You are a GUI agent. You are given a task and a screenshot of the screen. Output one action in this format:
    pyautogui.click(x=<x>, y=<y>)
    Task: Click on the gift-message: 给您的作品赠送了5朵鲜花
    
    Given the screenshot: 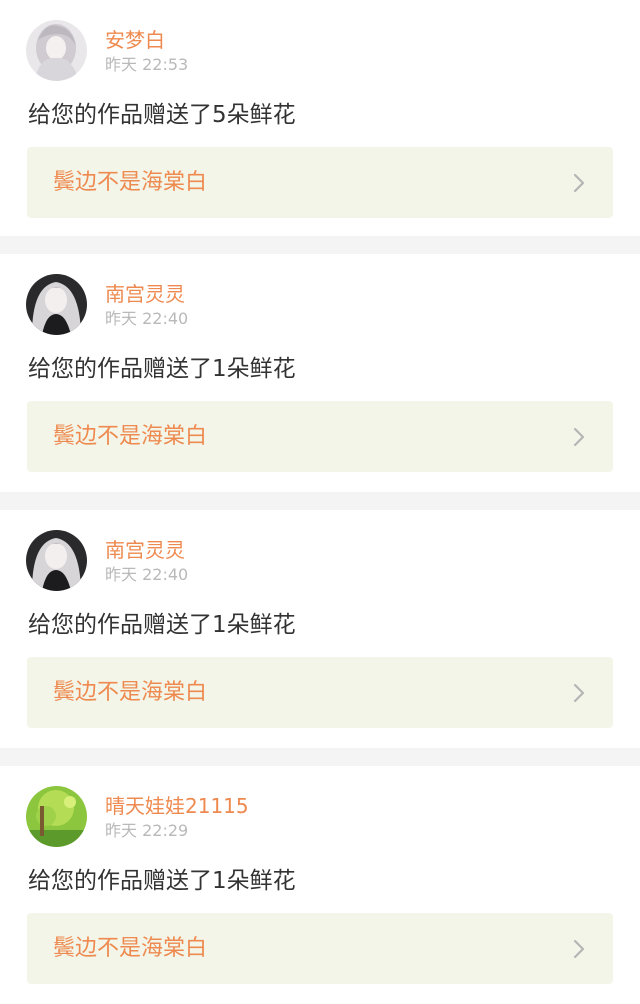 What is the action you would take?
    pyautogui.click(x=162, y=115)
    